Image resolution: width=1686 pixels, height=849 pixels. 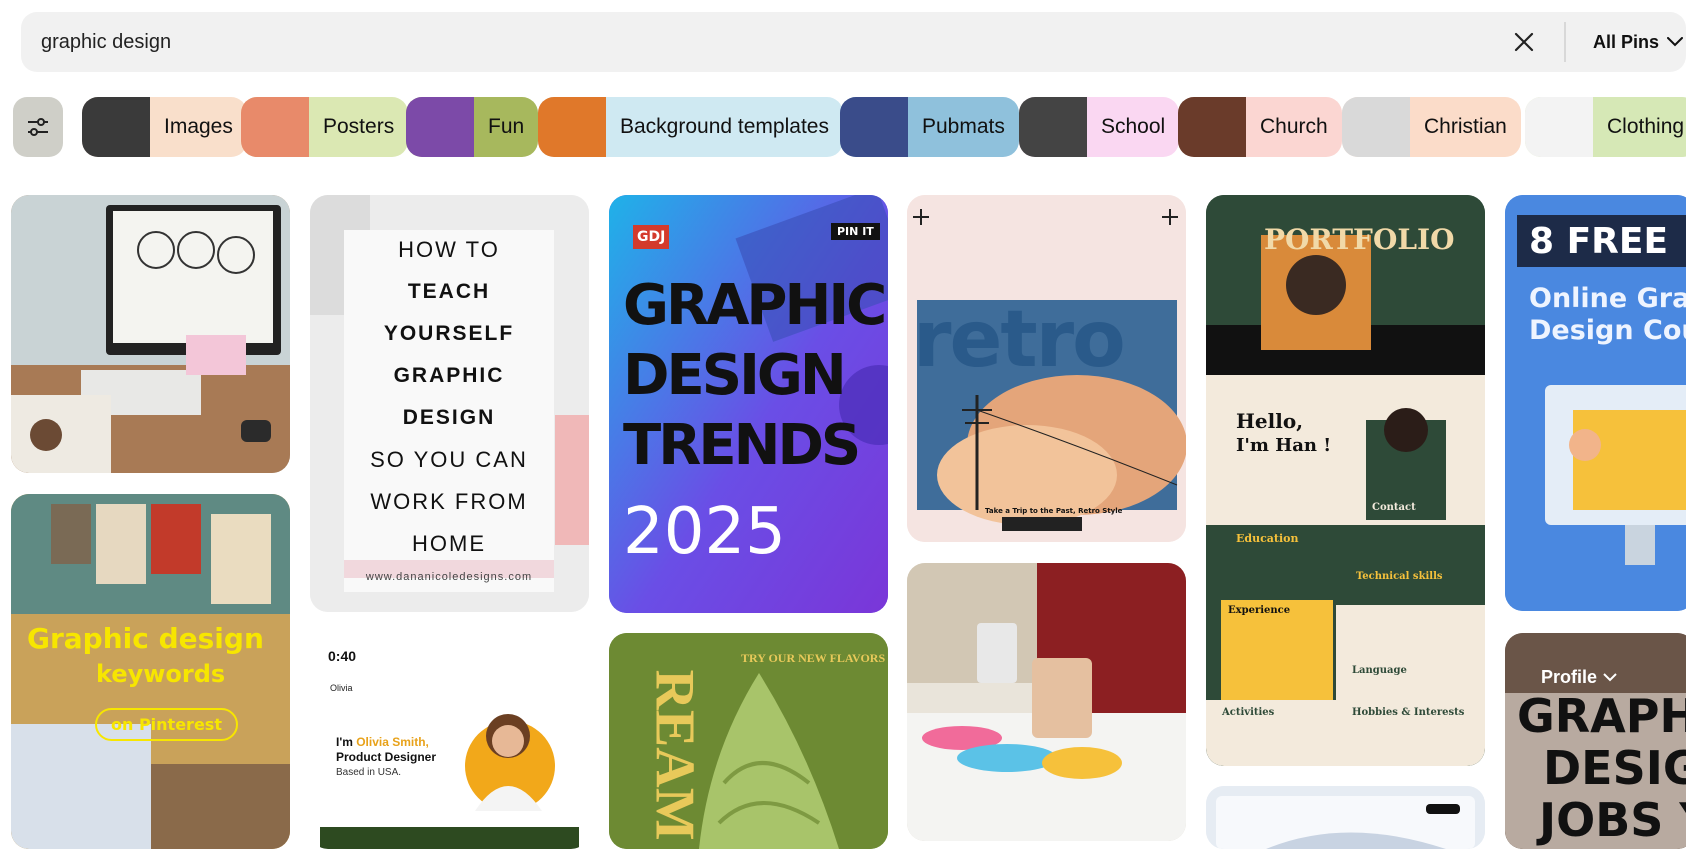 I want to click on pin-text-line: TEACH, so click(x=449, y=291).